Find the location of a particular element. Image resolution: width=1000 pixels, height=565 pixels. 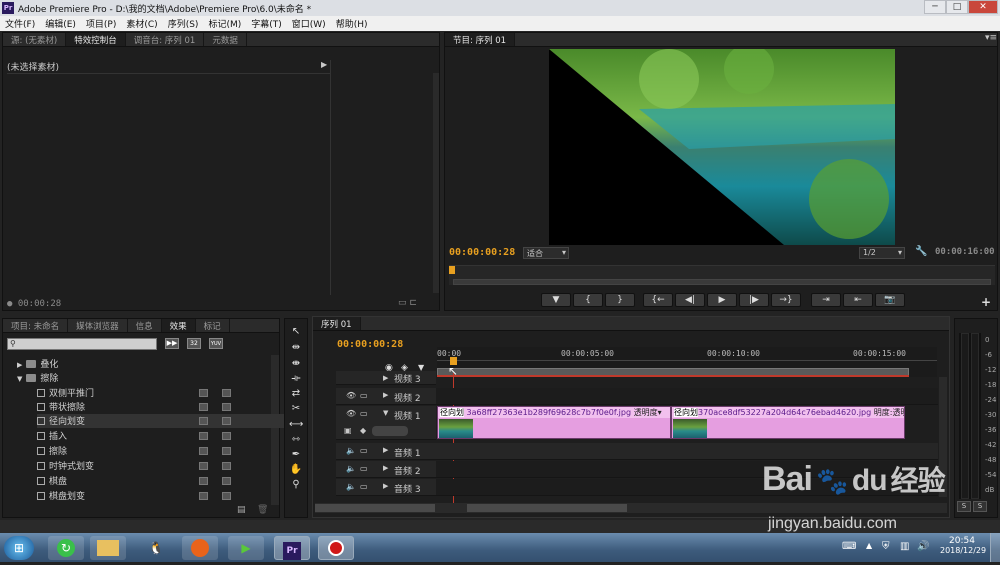

network-icon: ▥ is located at coordinates (904, 546).